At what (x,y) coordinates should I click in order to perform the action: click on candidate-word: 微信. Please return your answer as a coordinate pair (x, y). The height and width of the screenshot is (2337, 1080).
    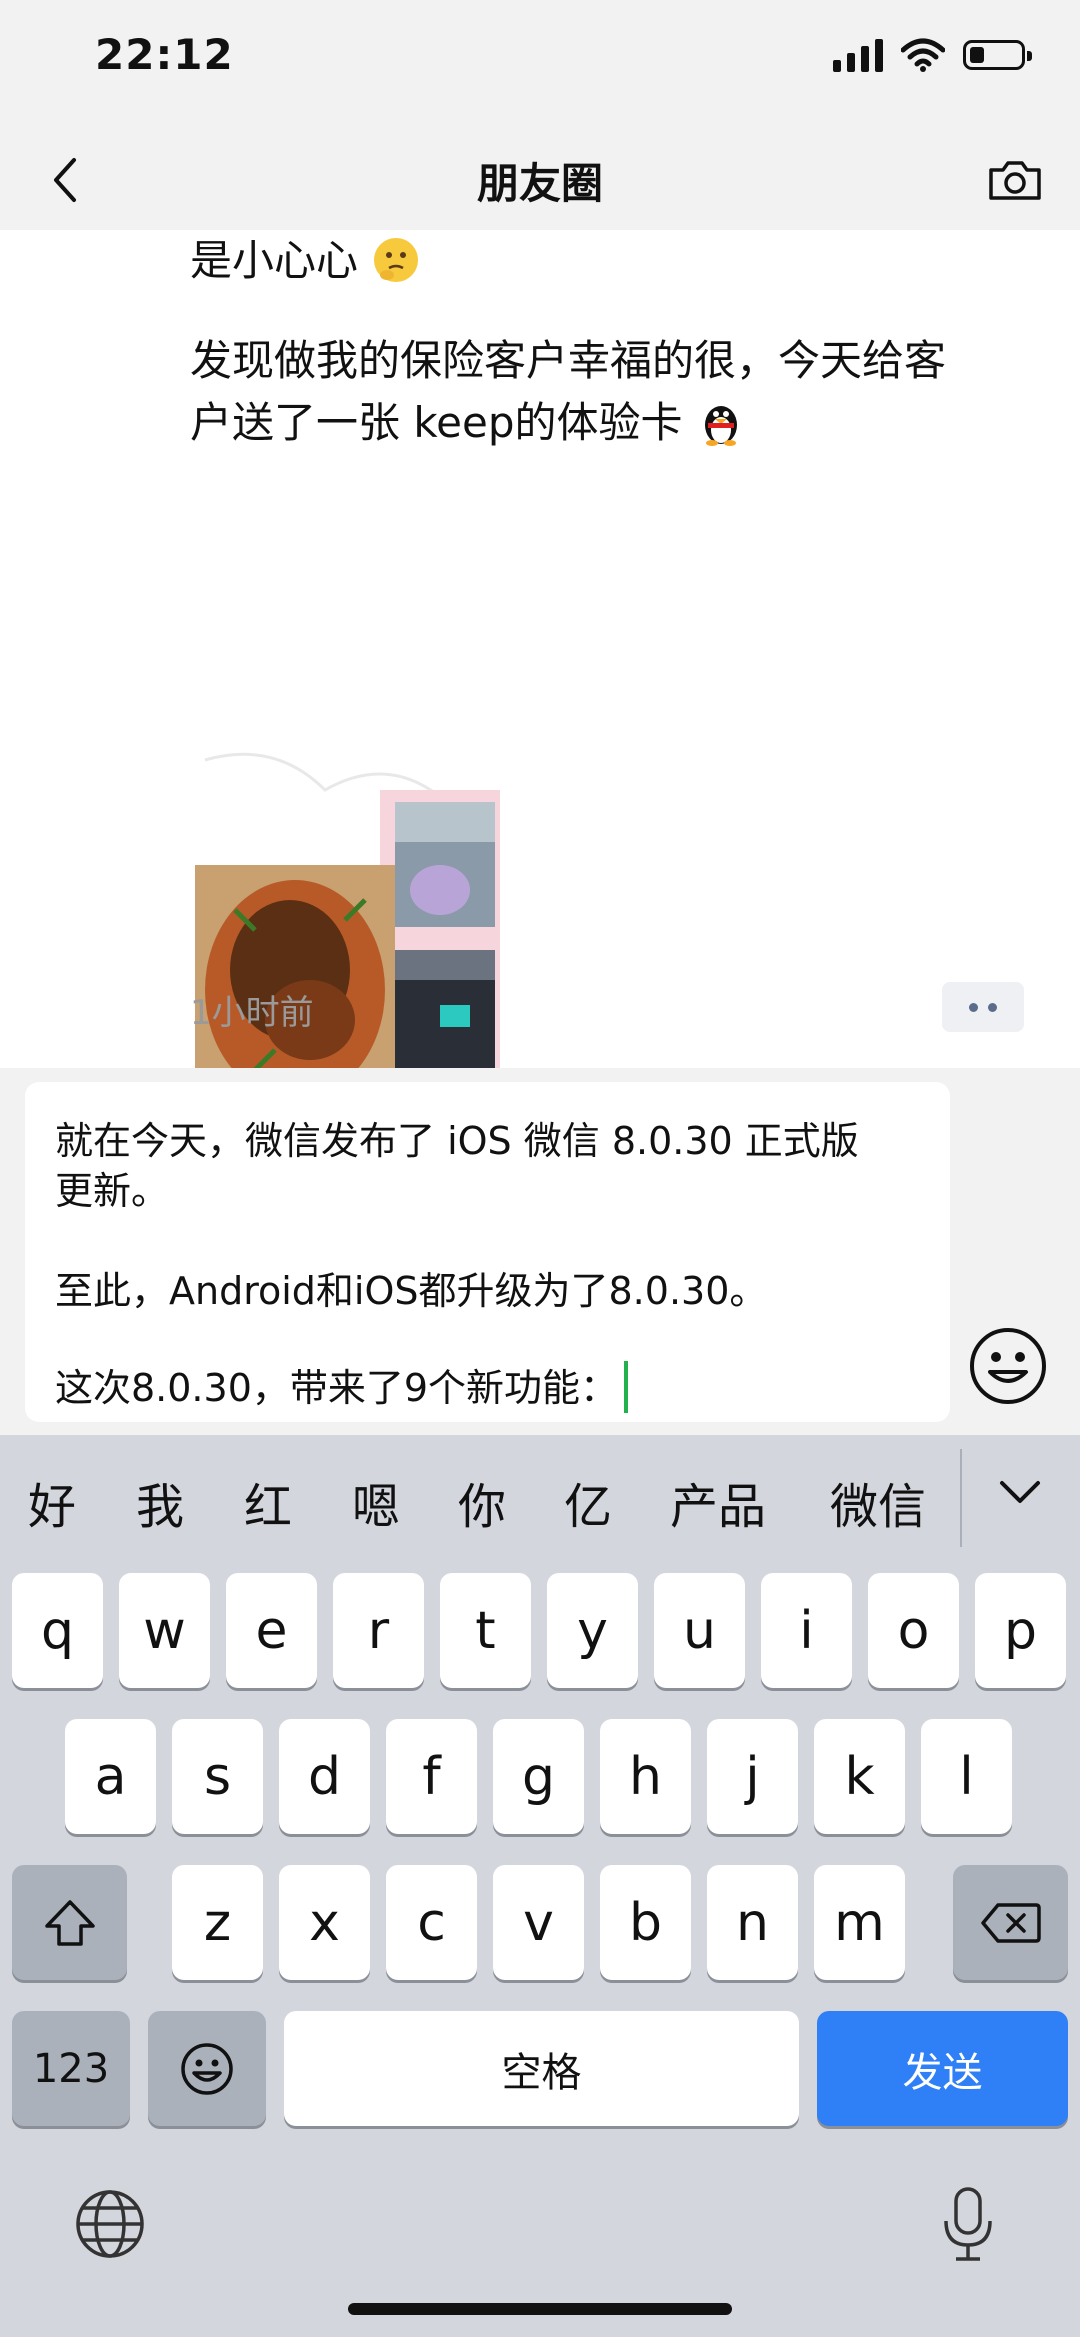
    Looking at the image, I should click on (878, 1502).